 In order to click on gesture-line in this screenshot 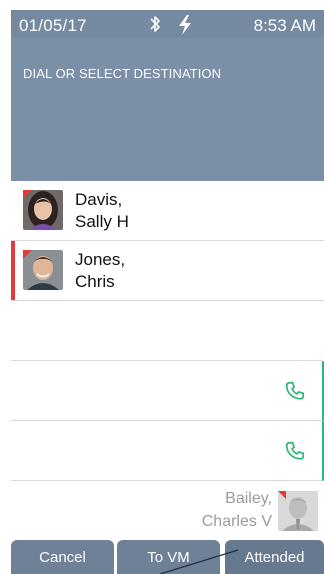, I will do `click(199, 561)`.